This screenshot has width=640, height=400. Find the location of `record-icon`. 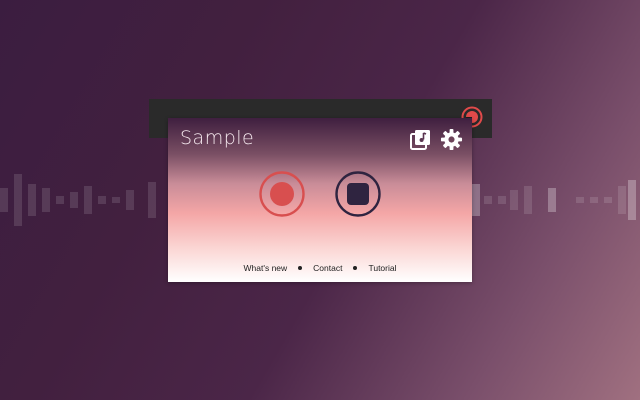

record-icon is located at coordinates (282, 194).